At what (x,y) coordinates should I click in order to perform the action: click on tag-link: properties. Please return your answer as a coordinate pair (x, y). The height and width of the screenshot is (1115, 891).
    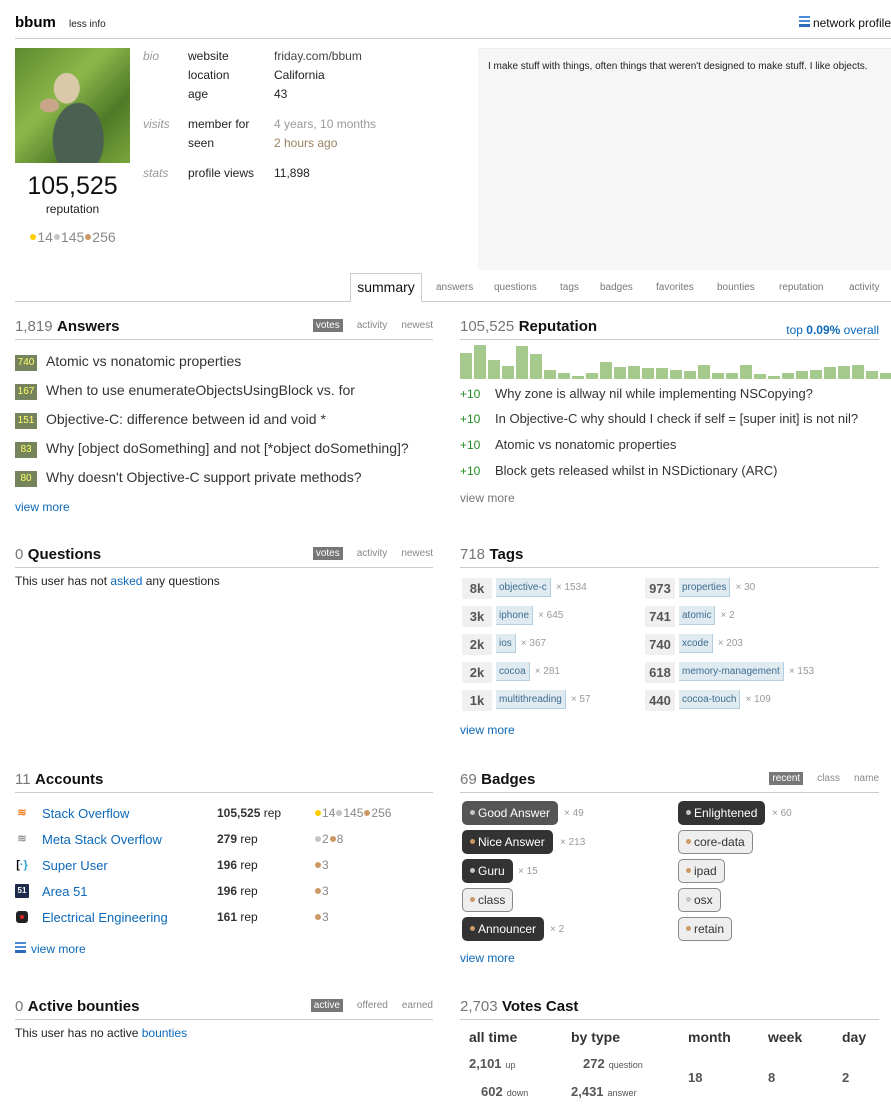
    Looking at the image, I should click on (705, 587).